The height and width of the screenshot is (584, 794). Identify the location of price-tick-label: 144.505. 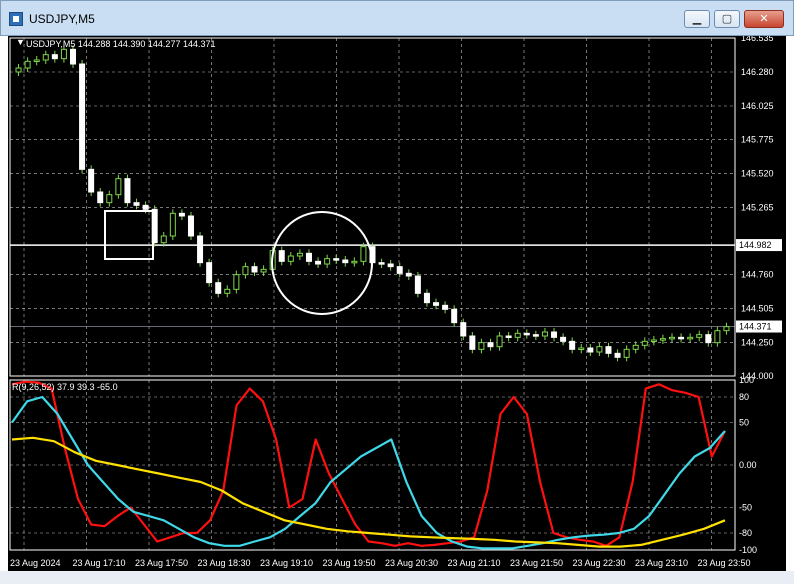
(757, 309).